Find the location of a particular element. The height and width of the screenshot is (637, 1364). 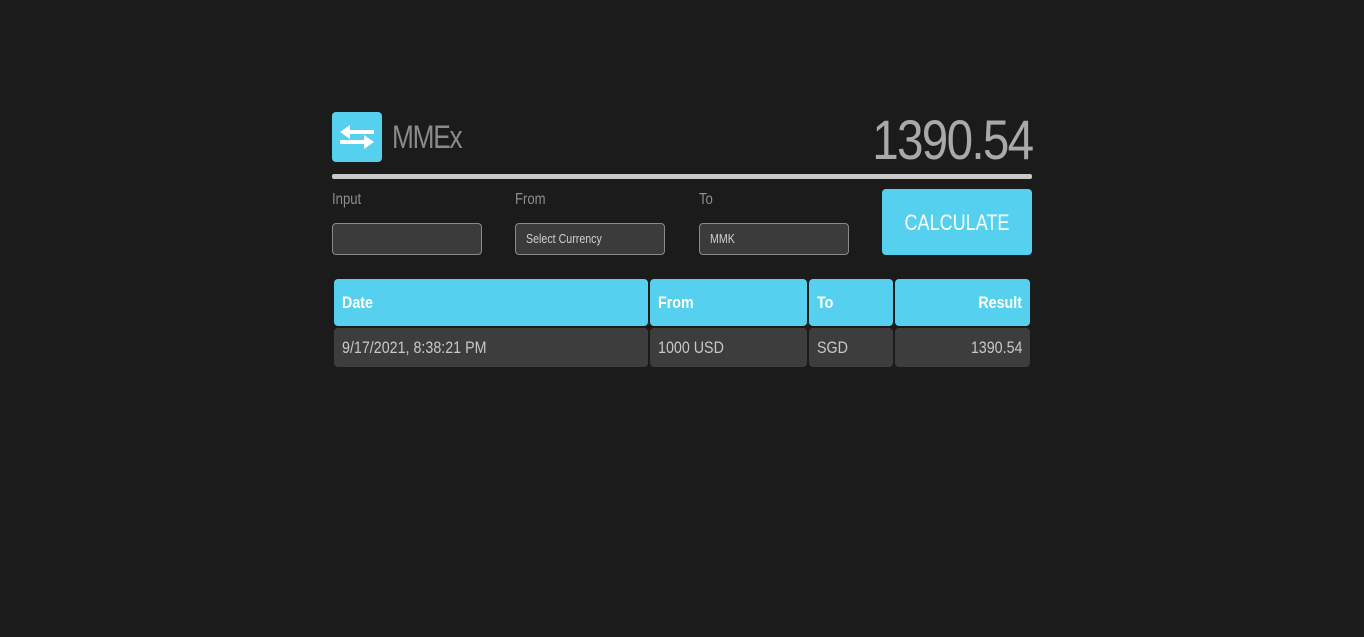

column-header-date: Date is located at coordinates (491, 302).